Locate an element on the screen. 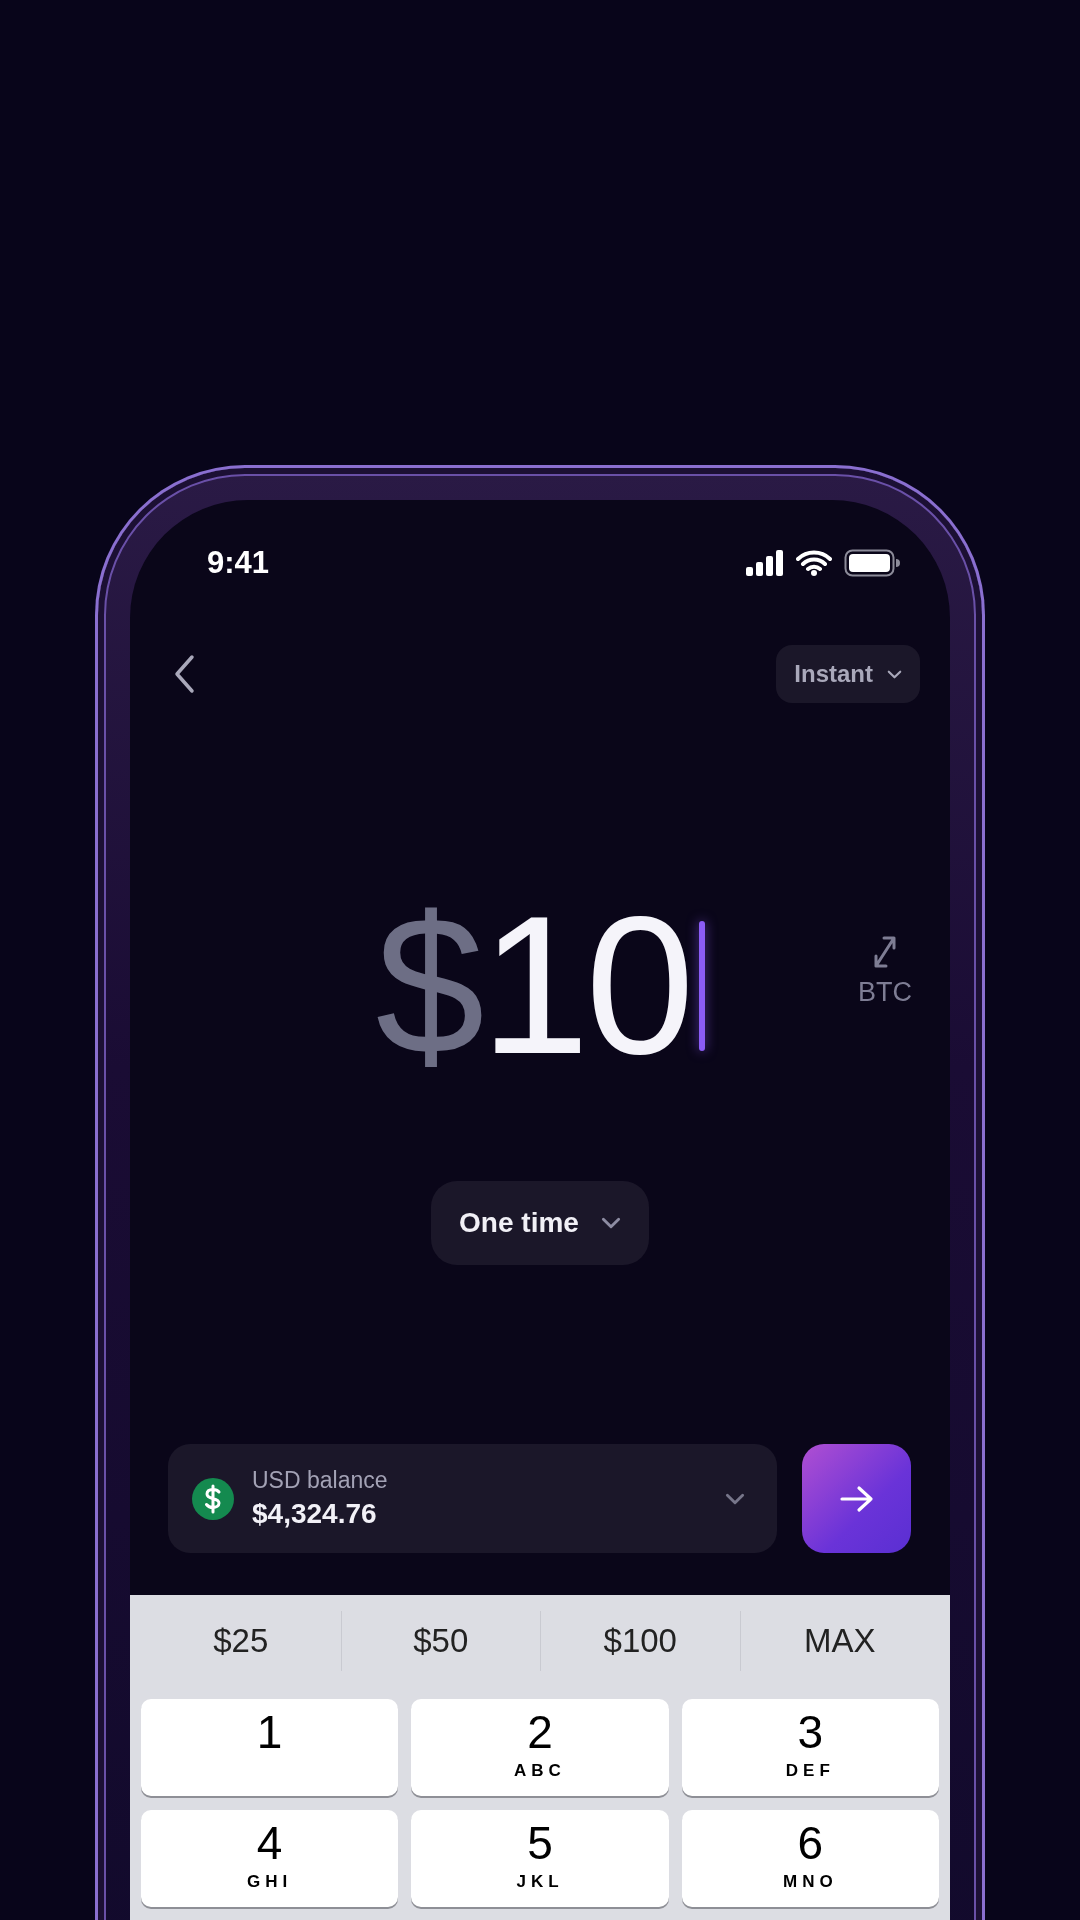 The width and height of the screenshot is (1080, 1920). keypad-key: 1 is located at coordinates (270, 1747).